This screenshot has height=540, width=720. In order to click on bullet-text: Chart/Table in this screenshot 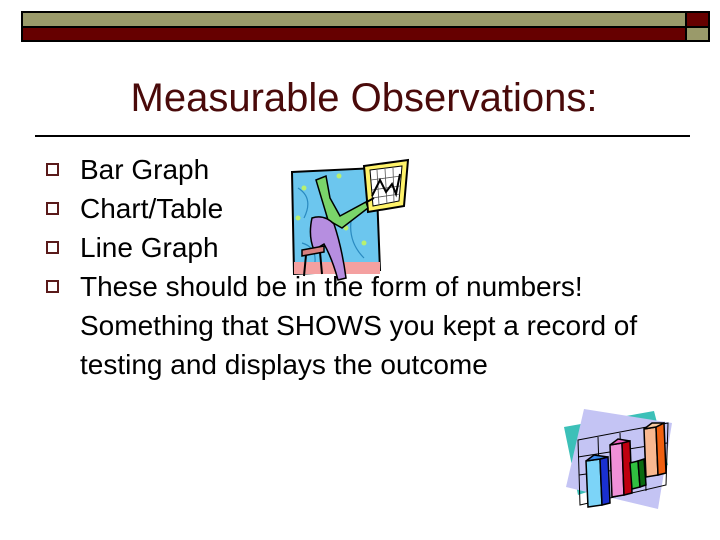, I will do `click(152, 208)`.